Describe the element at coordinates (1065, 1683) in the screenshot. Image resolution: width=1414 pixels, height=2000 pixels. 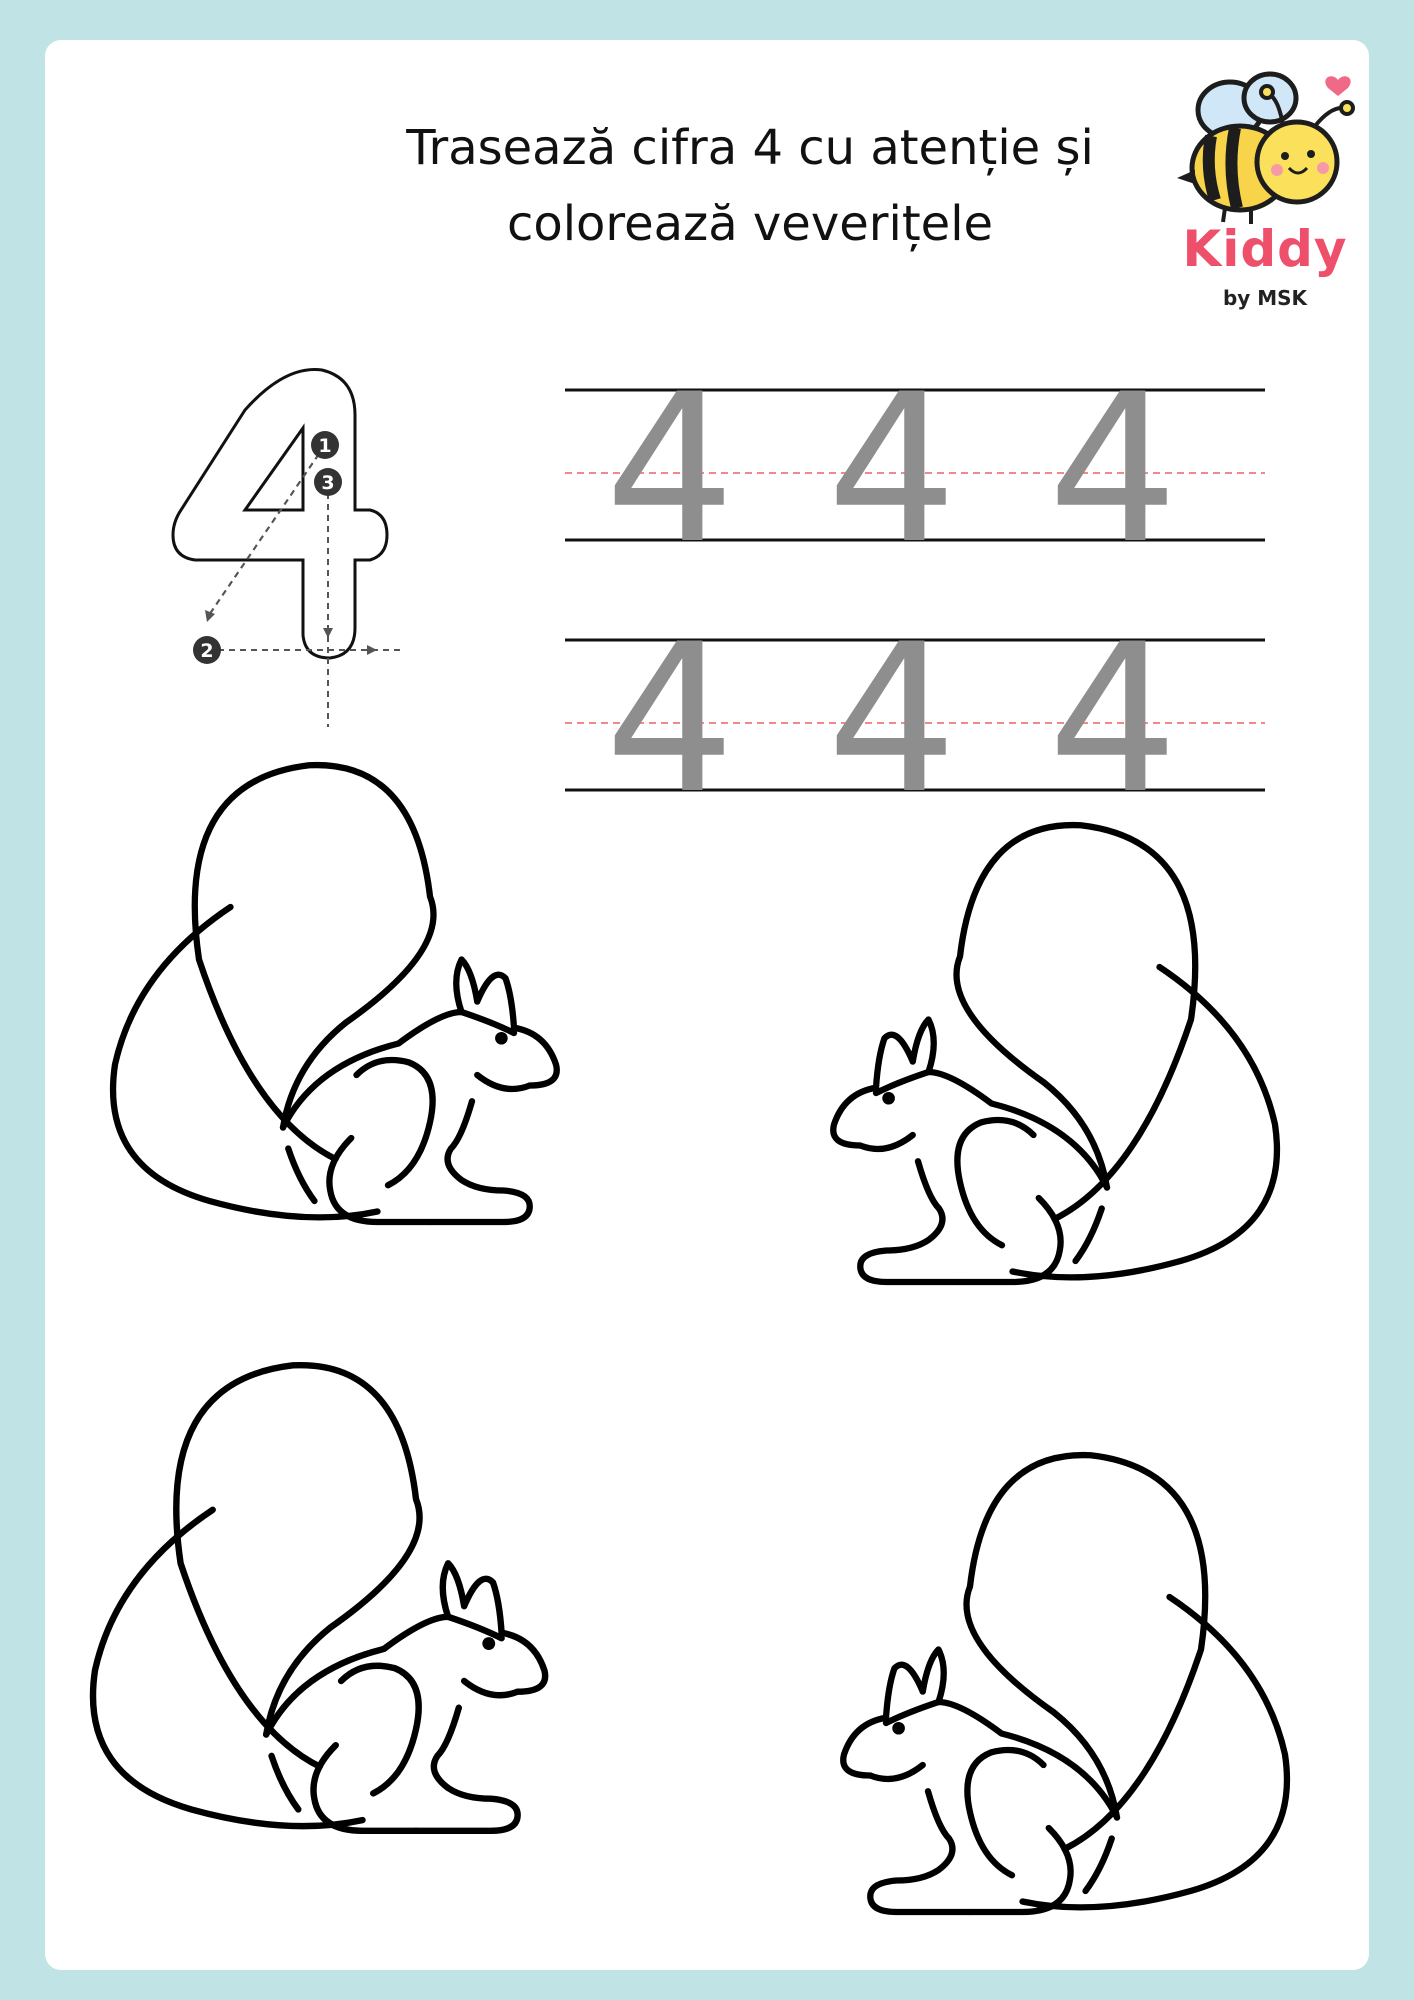
I see `squirrel-bottom-right` at that location.